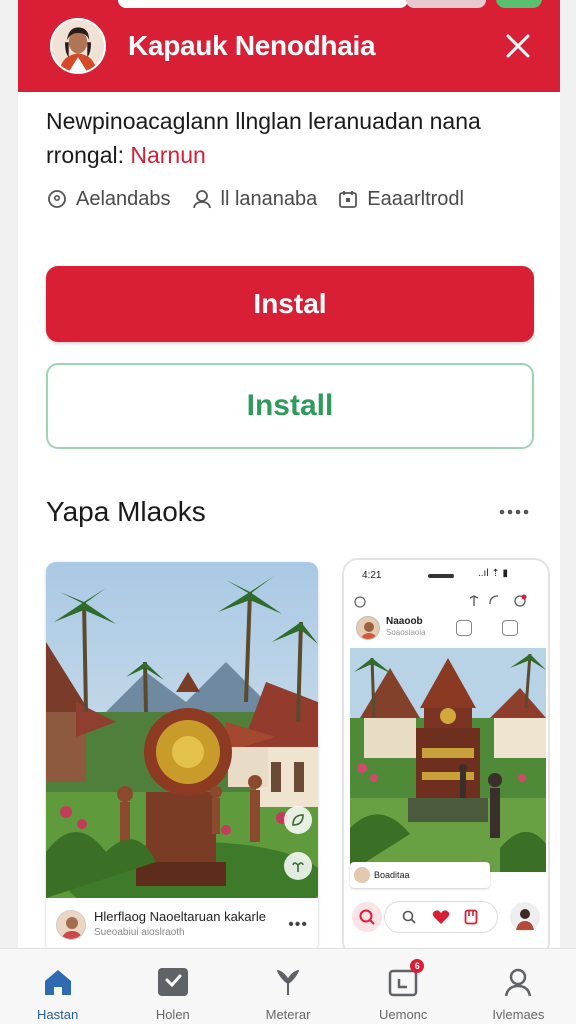 The height and width of the screenshot is (1024, 576). I want to click on phone-preview: 4:21 ..ıl ⇡ ▮ Naaoob Soaoslaoia Boaditaa, so click(446, 758).